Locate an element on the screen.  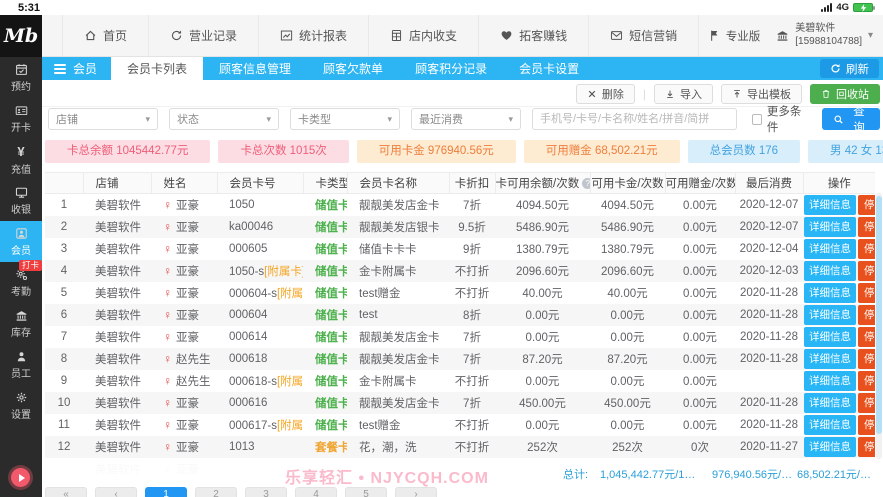
totals-label: 总计: is located at coordinates (576, 475).